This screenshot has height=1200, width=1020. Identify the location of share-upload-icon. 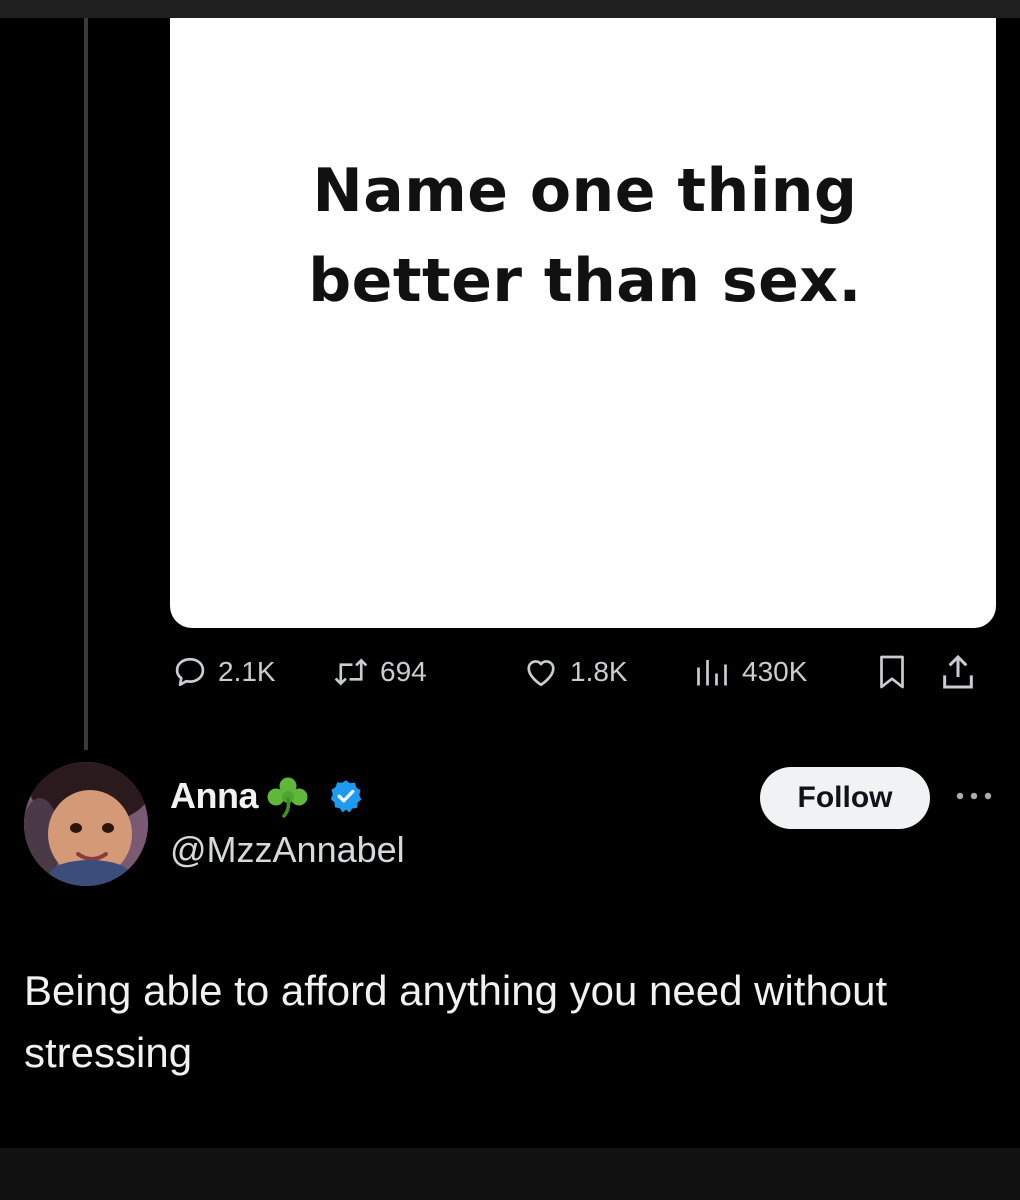
(958, 671).